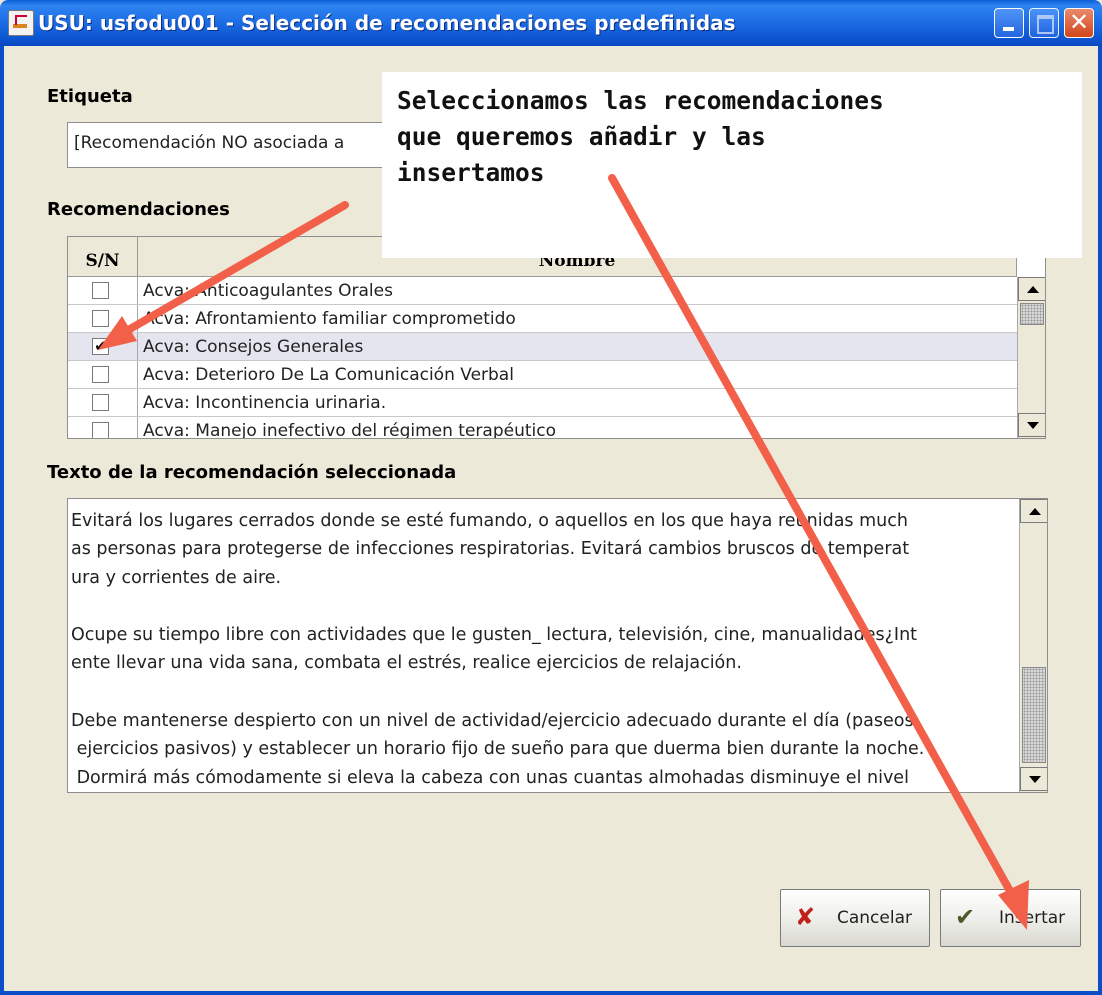 This screenshot has width=1102, height=995. What do you see at coordinates (234, 269) in the screenshot?
I see `annotation-arrow-to-checkbox` at bounding box center [234, 269].